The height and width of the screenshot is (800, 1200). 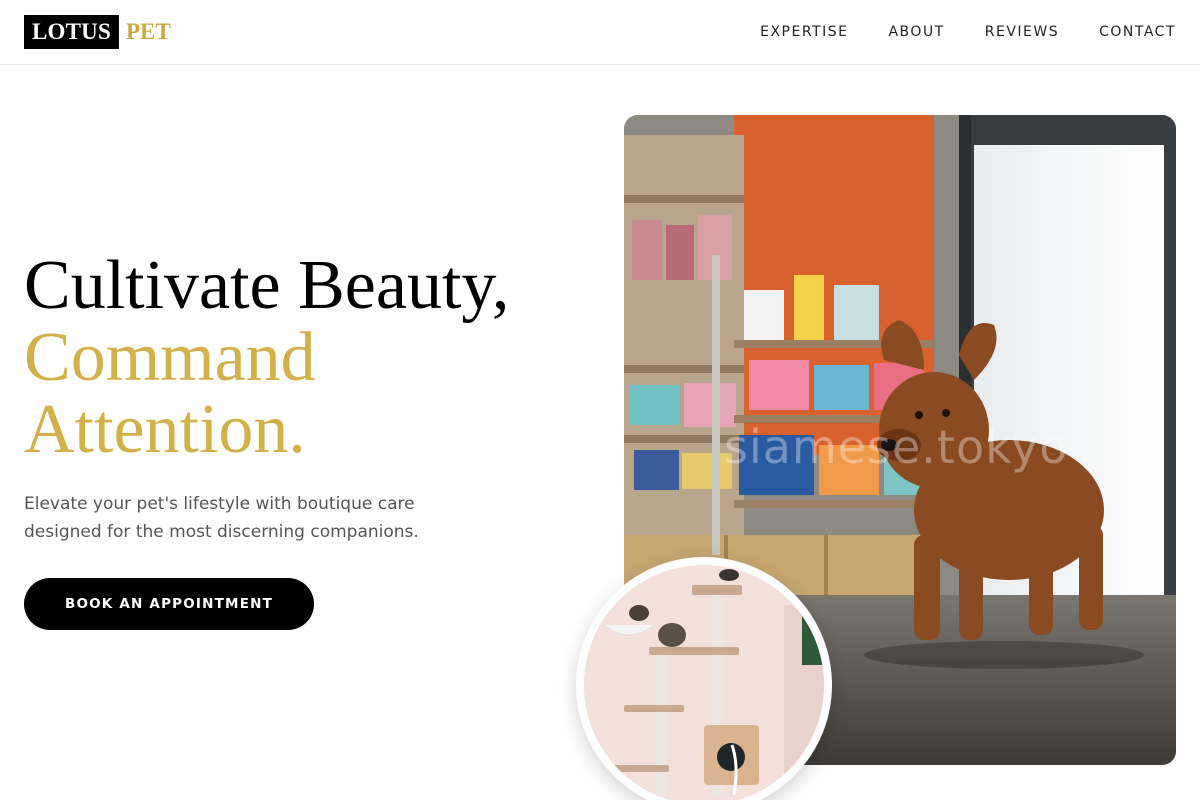 I want to click on book-appointment-button: BOOK AN APPOINTMENT, so click(x=169, y=604).